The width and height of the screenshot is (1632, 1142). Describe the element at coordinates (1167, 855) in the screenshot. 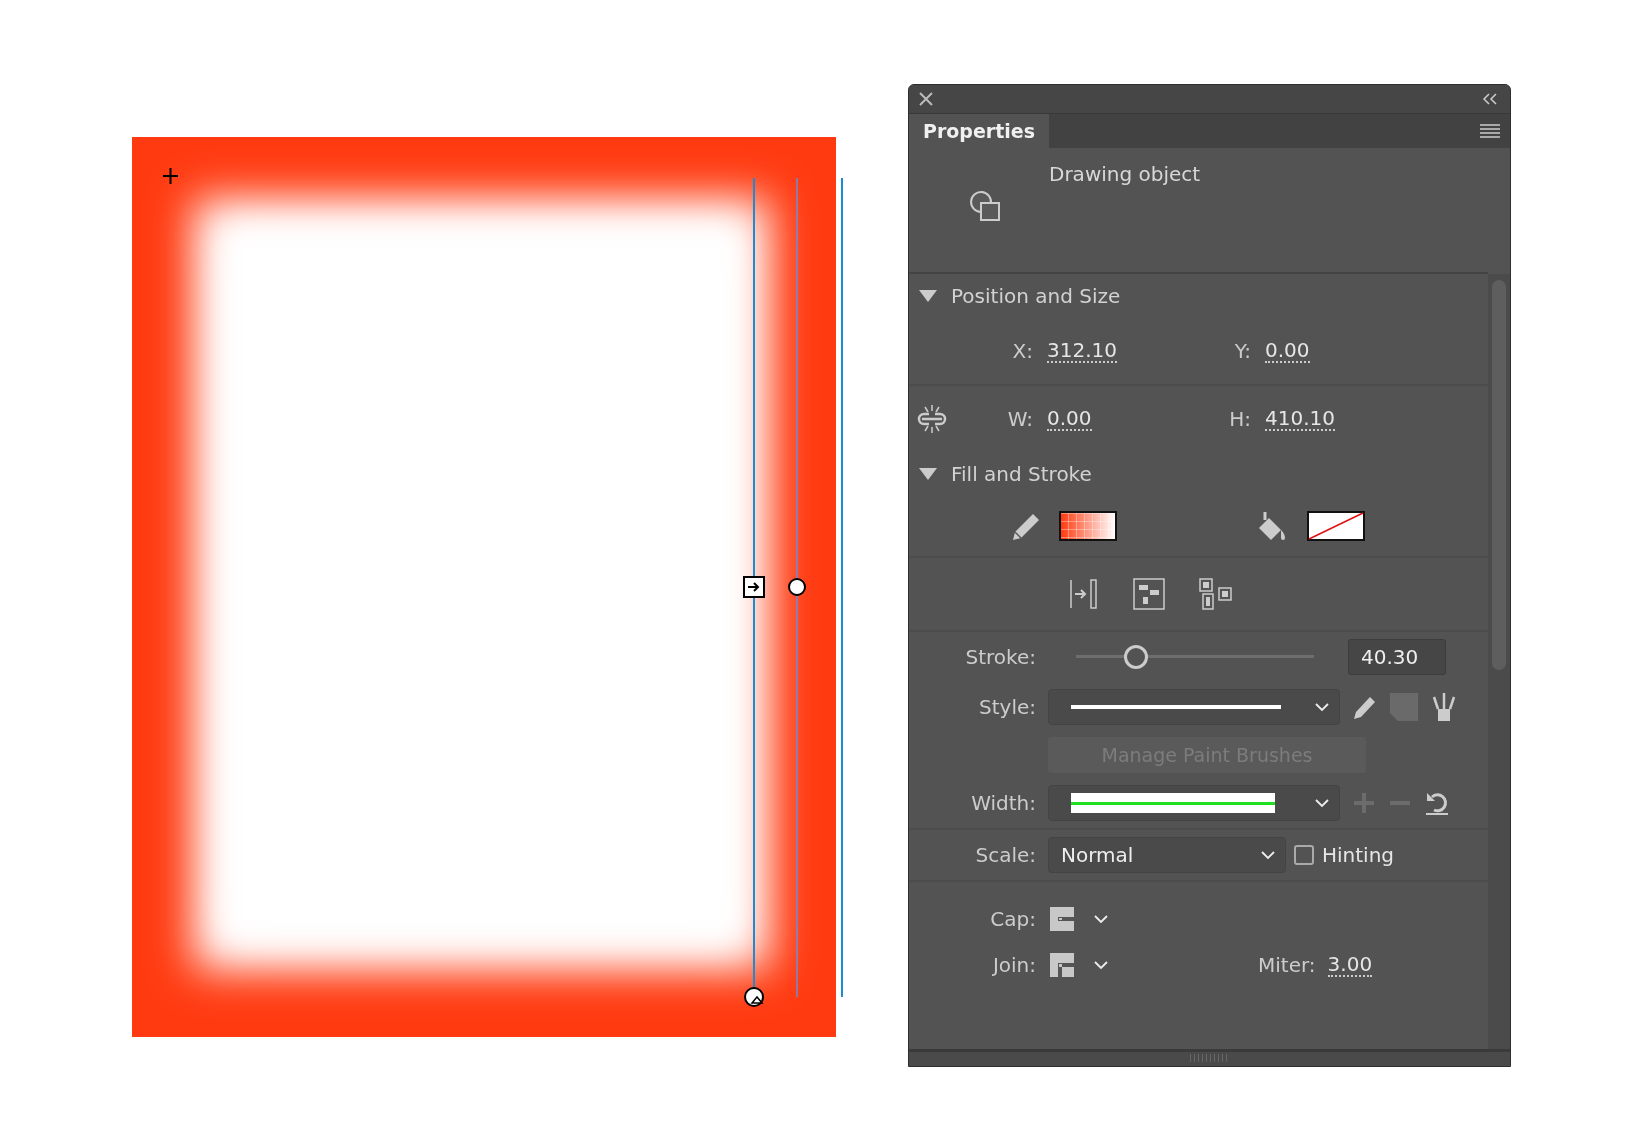

I see `scale-dropdown: Normal` at that location.